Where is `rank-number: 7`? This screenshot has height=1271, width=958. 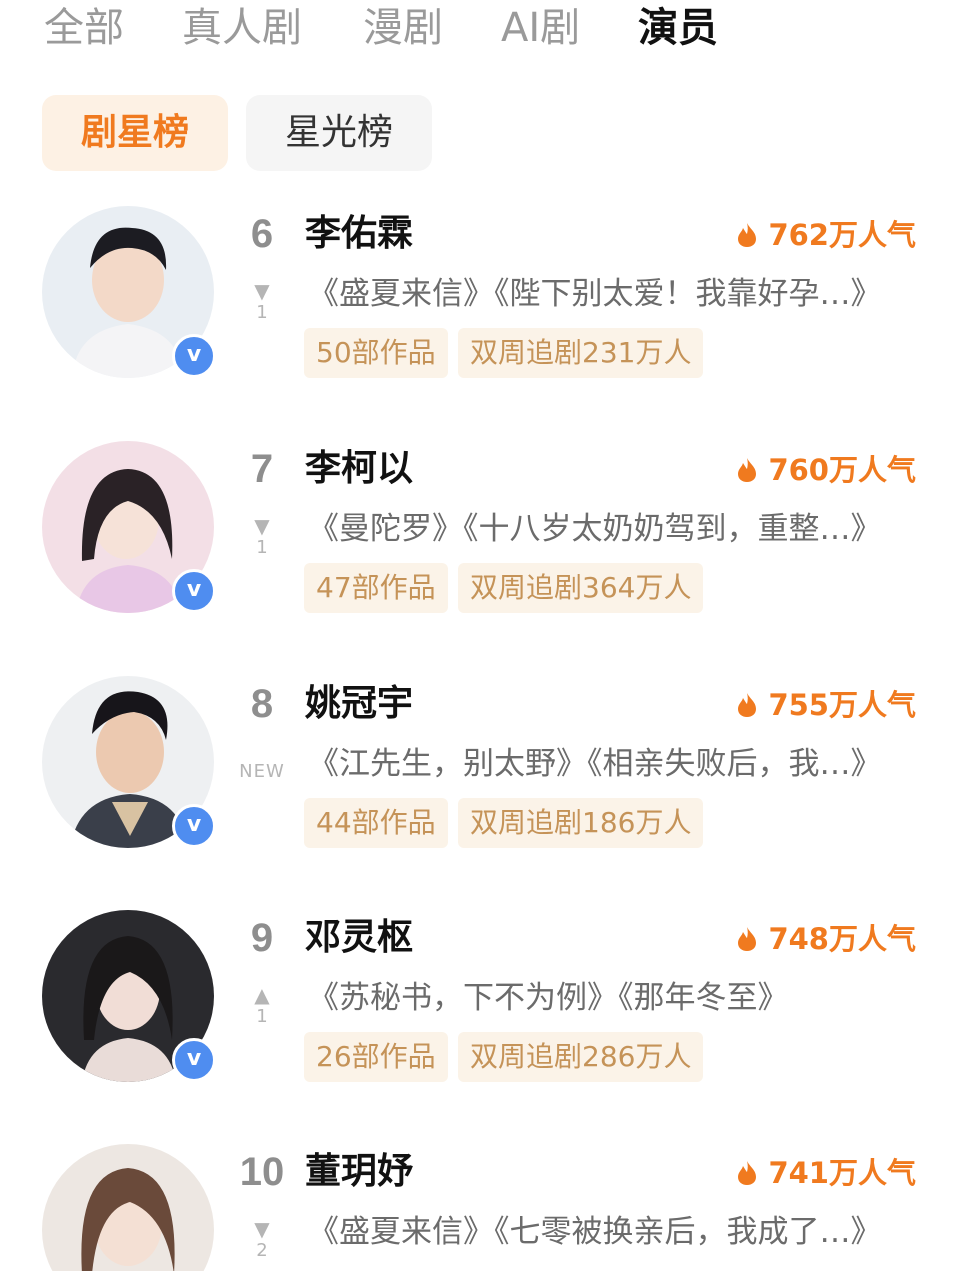 rank-number: 7 is located at coordinates (262, 469).